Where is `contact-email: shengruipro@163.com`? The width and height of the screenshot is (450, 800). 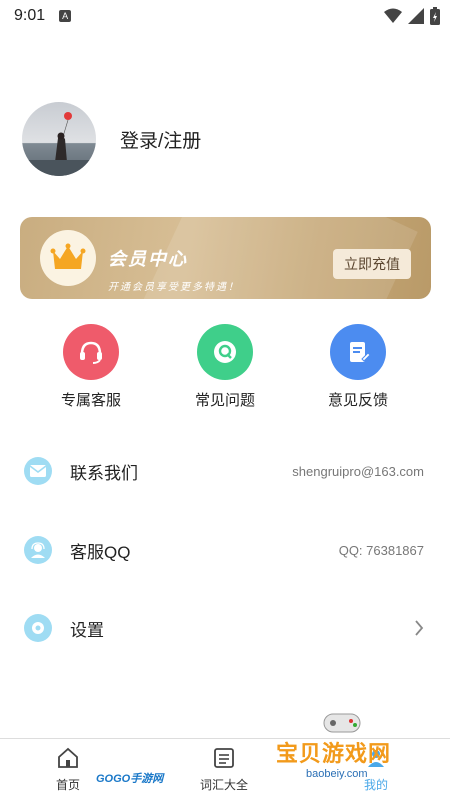
contact-email: shengruipro@163.com is located at coordinates (358, 471).